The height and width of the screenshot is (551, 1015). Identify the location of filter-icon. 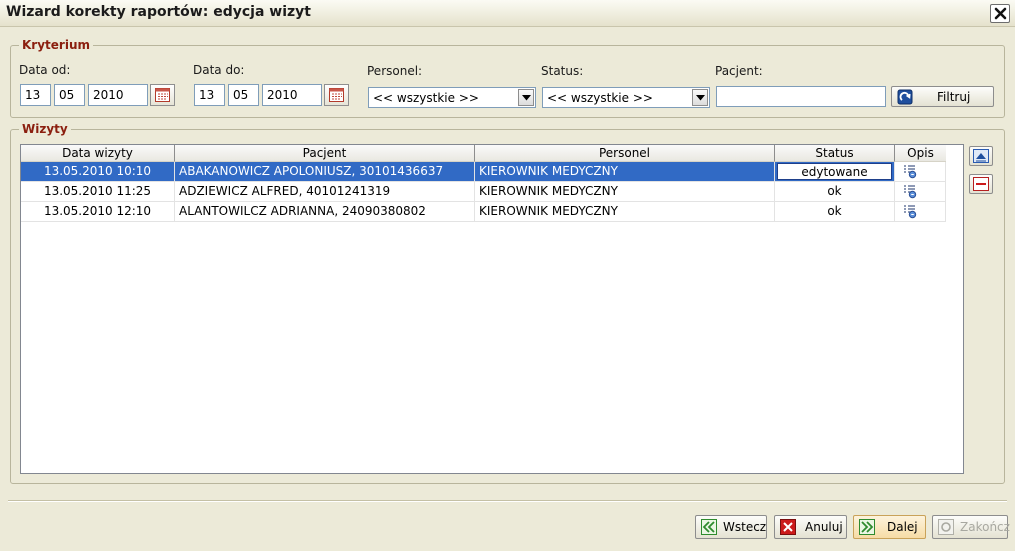
(905, 97).